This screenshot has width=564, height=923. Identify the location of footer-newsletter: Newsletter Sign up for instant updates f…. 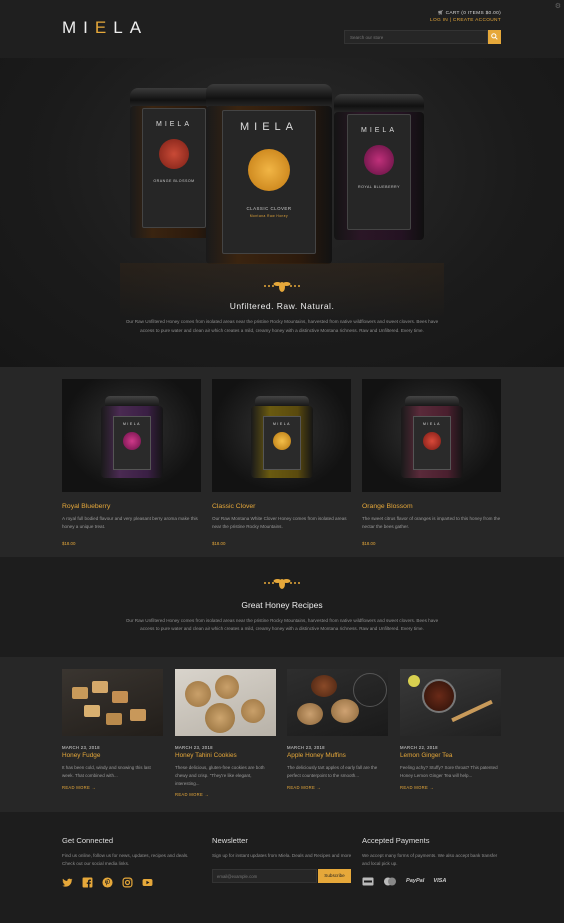
(282, 859).